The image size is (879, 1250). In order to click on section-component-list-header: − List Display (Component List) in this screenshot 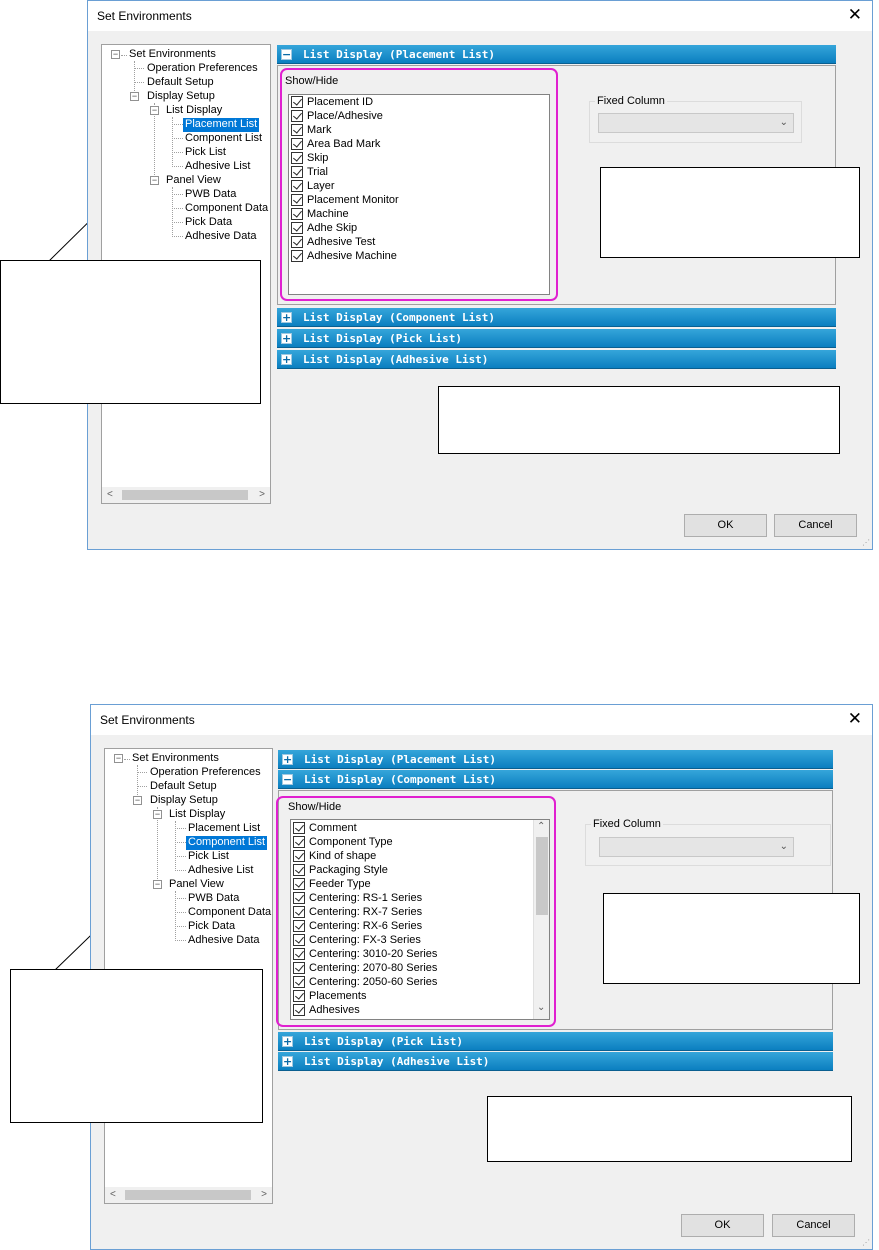, I will do `click(555, 779)`.